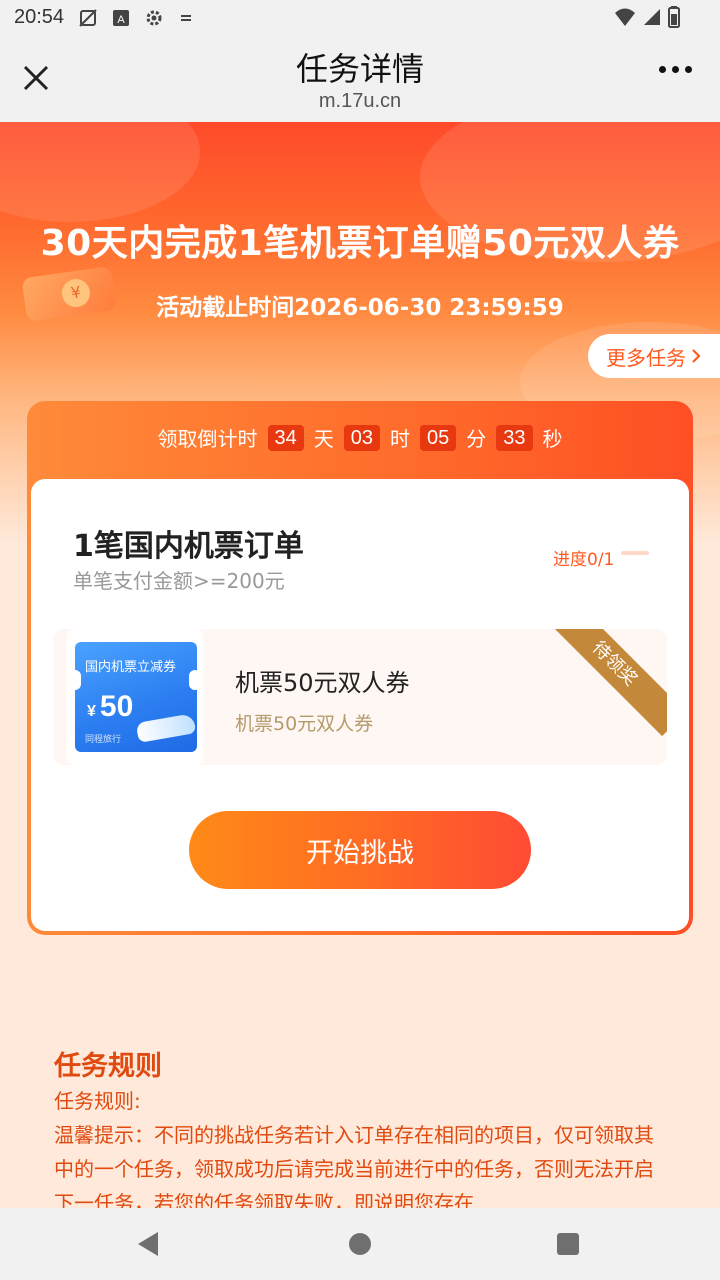 The width and height of the screenshot is (720, 1280). I want to click on more-tasks-label: 更多任务, so click(646, 357).